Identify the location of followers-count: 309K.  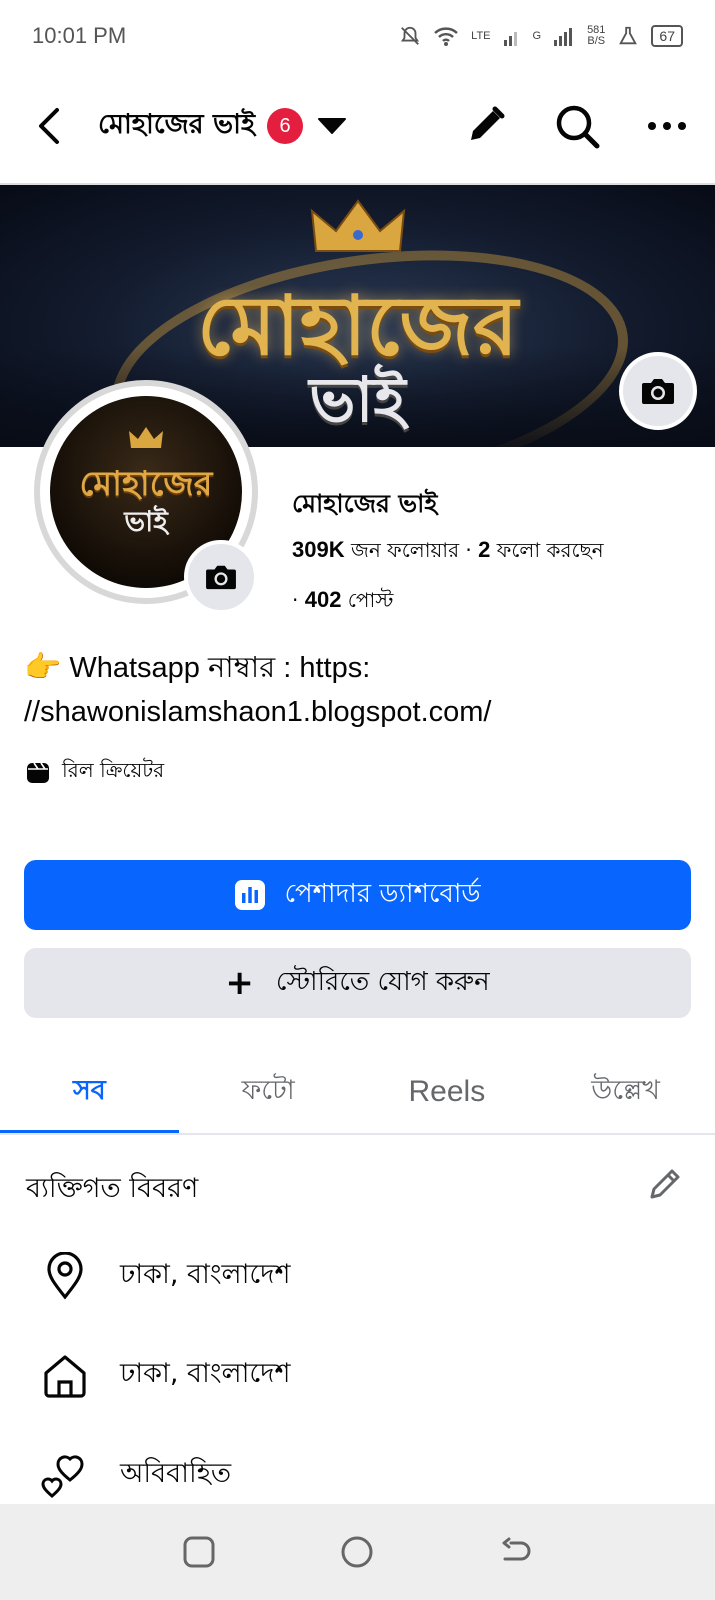
(318, 549).